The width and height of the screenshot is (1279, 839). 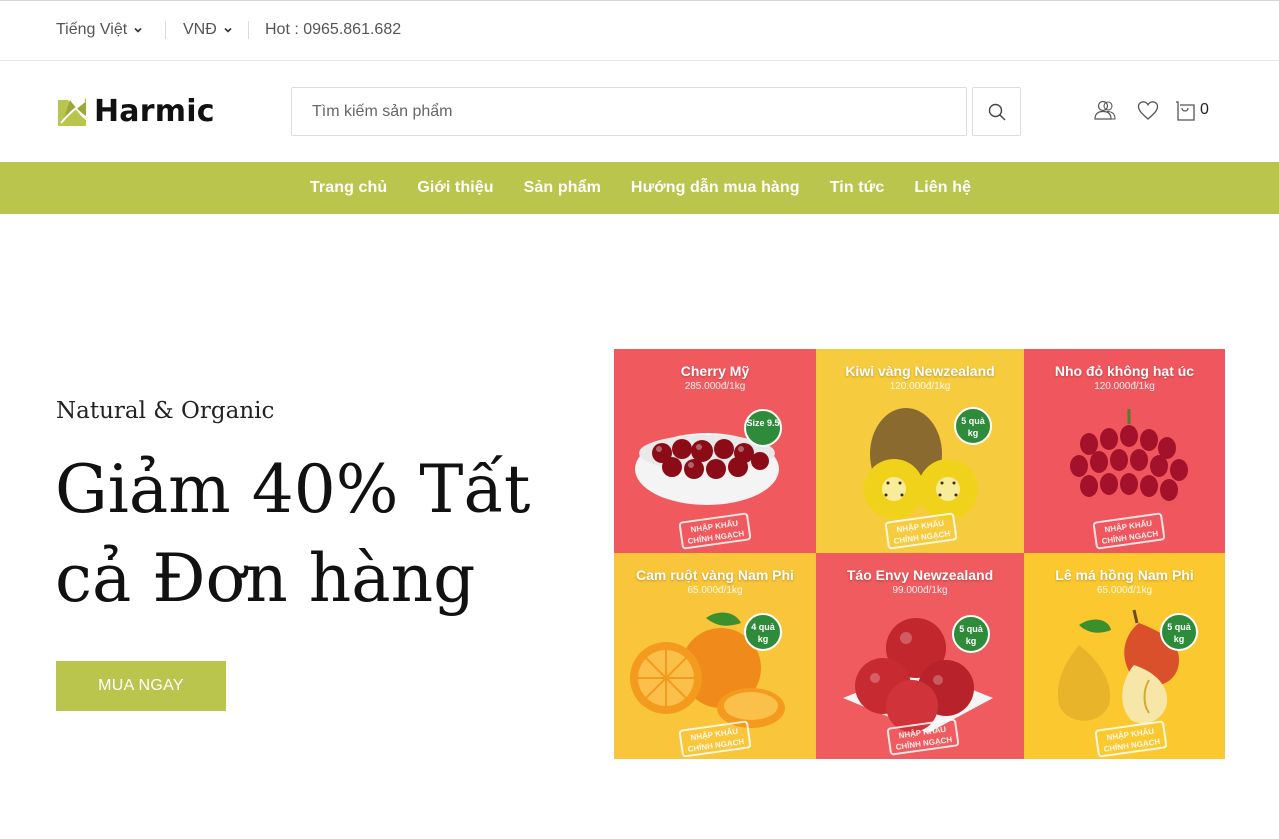 I want to click on search-icon, so click(x=996, y=111).